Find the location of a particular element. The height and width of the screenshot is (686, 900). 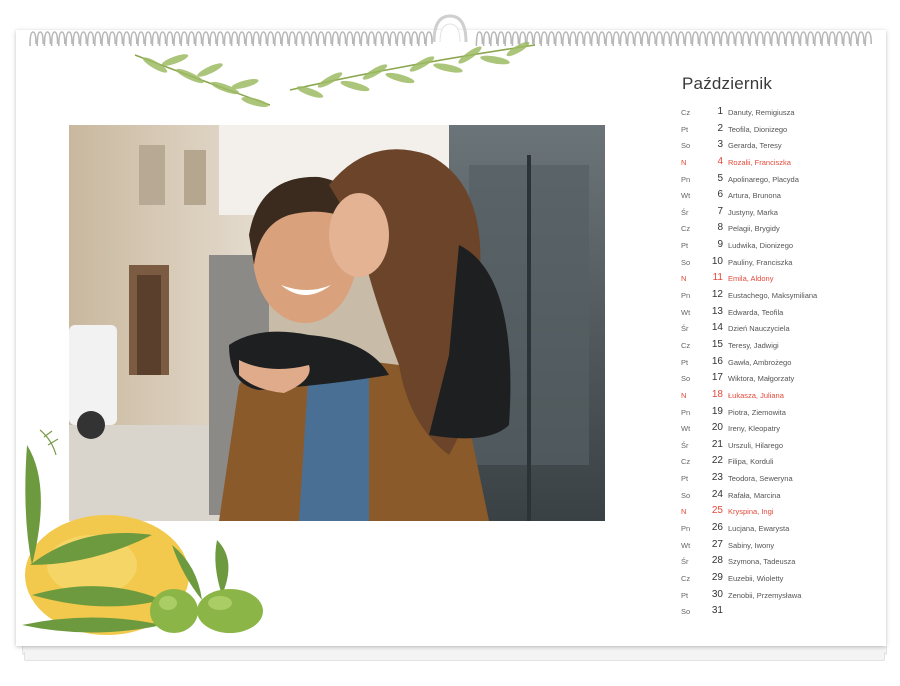

nameday-label: Urszuli, Hilarego is located at coordinates (756, 445).